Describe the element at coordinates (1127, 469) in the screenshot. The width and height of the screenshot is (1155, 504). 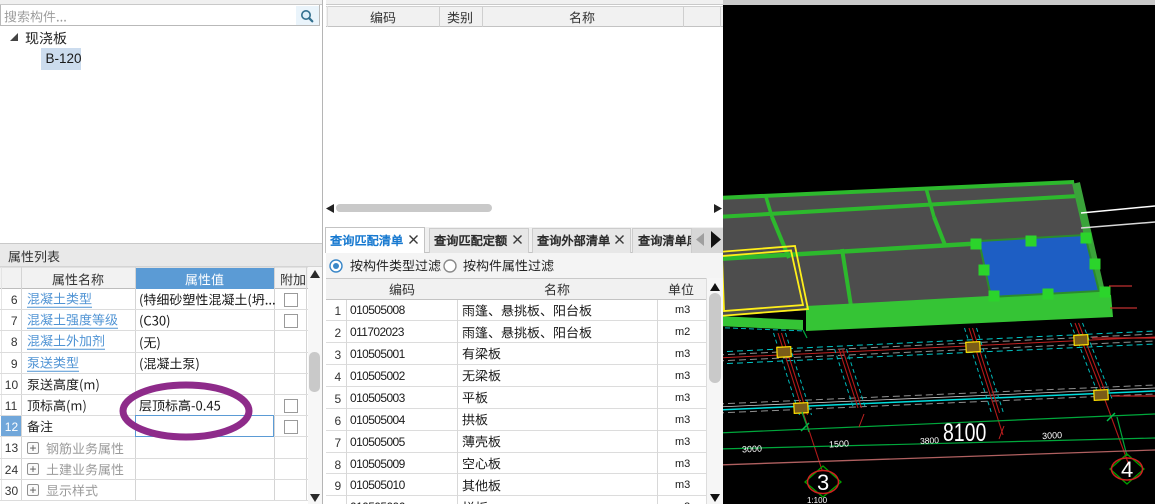
I see `svg-text: 4` at that location.